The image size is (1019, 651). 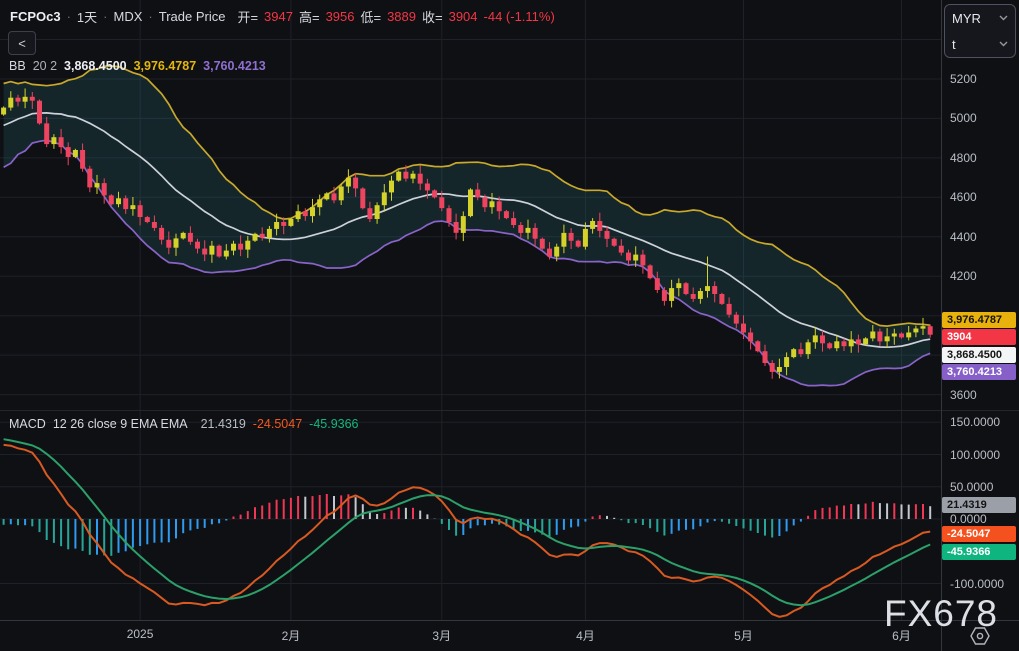 I want to click on last-price-tag: 3904, so click(x=979, y=337).